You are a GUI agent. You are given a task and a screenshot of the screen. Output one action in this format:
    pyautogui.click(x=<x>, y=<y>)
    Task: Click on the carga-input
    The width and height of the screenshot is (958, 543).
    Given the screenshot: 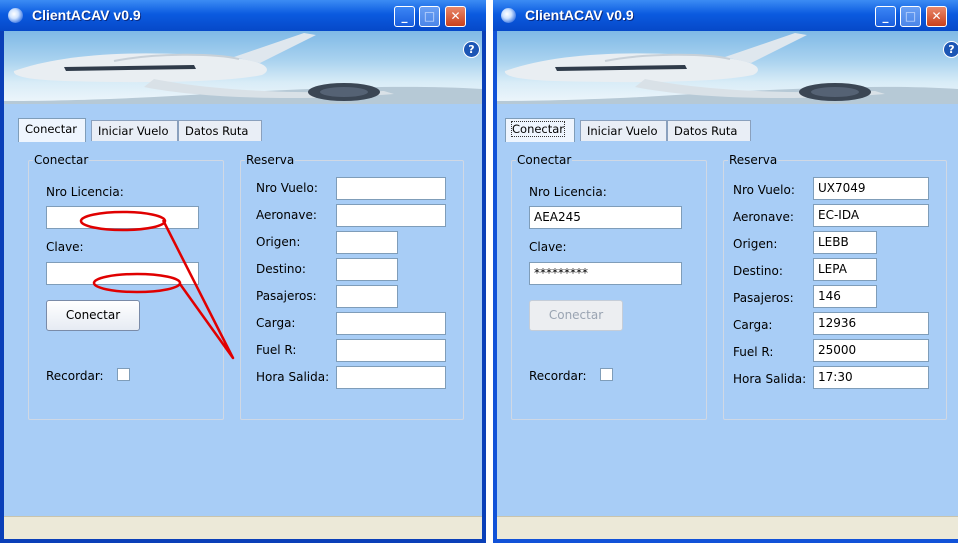 What is the action you would take?
    pyautogui.click(x=391, y=323)
    